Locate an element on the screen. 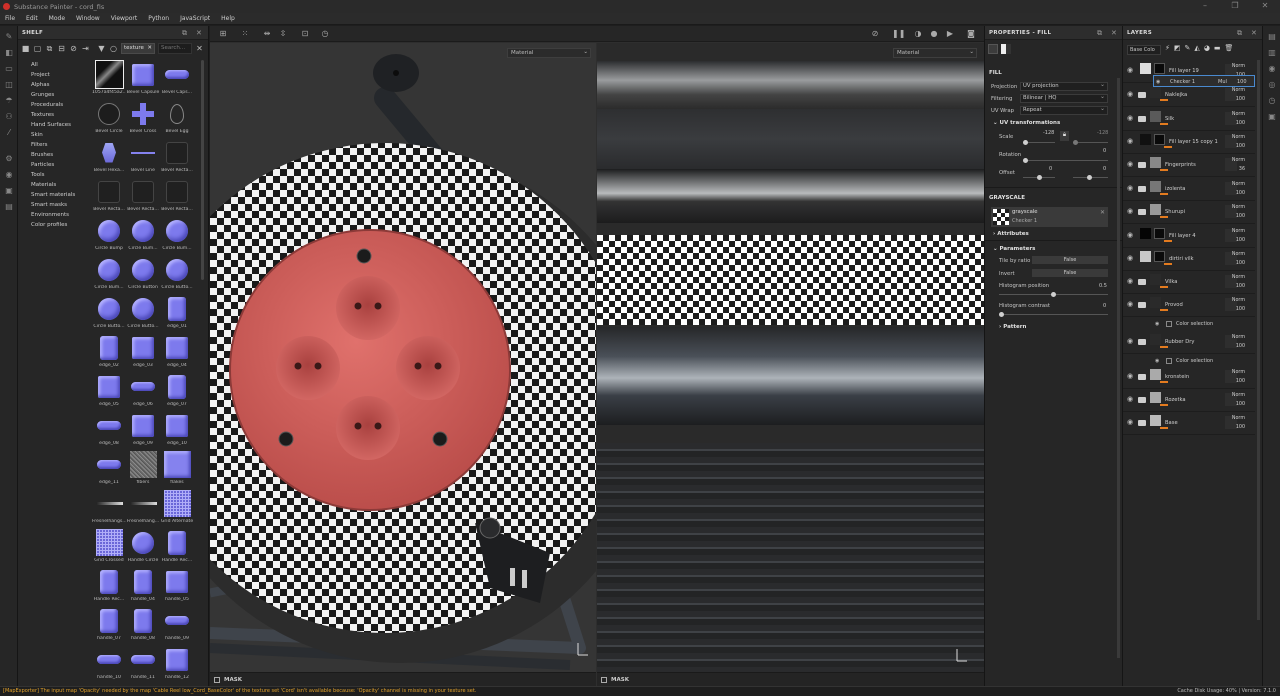  layer-opacity-value: 36 is located at coordinates (1238, 169).